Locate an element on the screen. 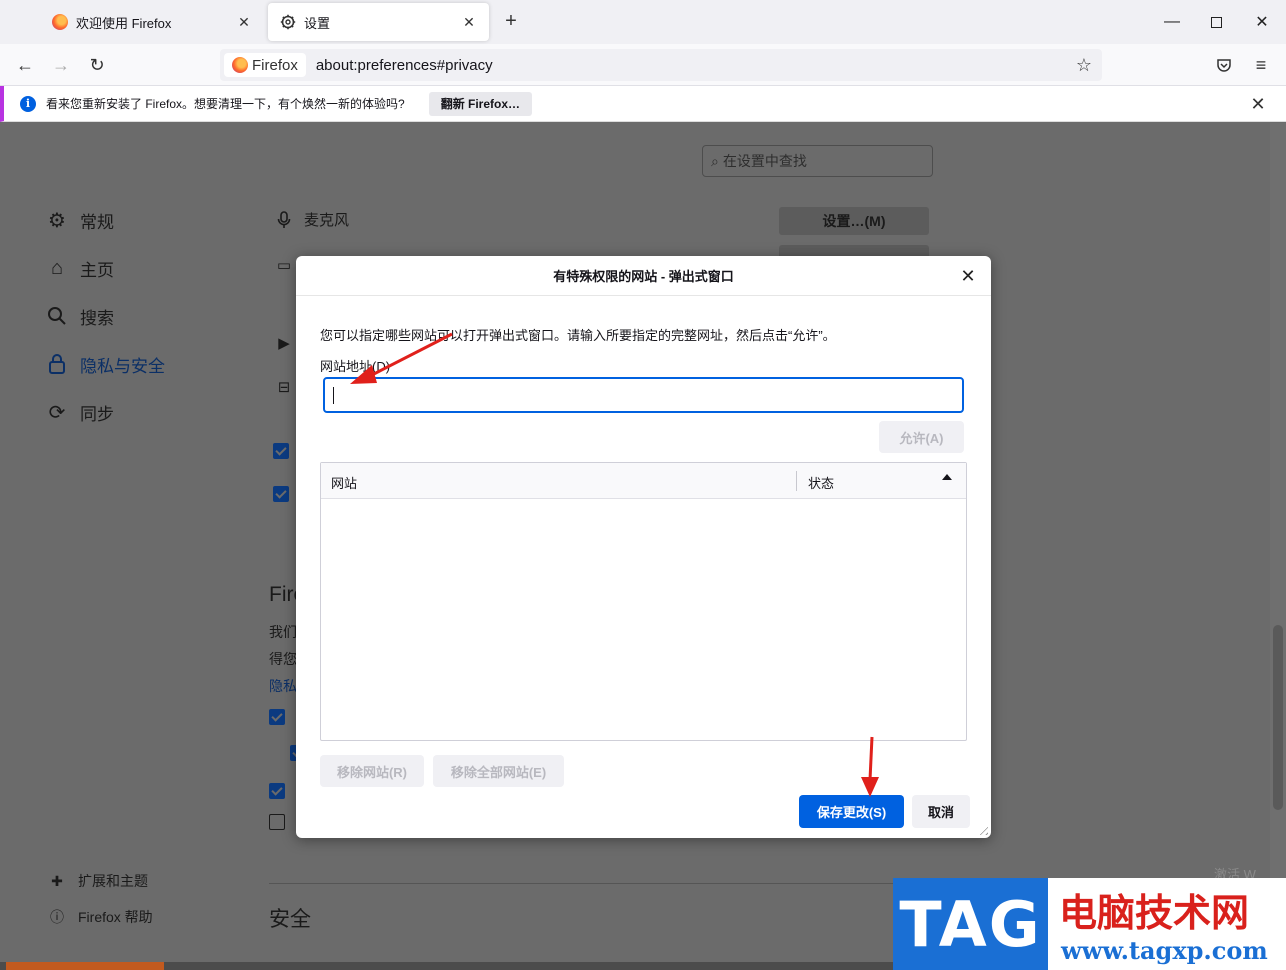 This screenshot has width=1286, height=970. watermark-name: 电脑技术网 is located at coordinates (1154, 913).